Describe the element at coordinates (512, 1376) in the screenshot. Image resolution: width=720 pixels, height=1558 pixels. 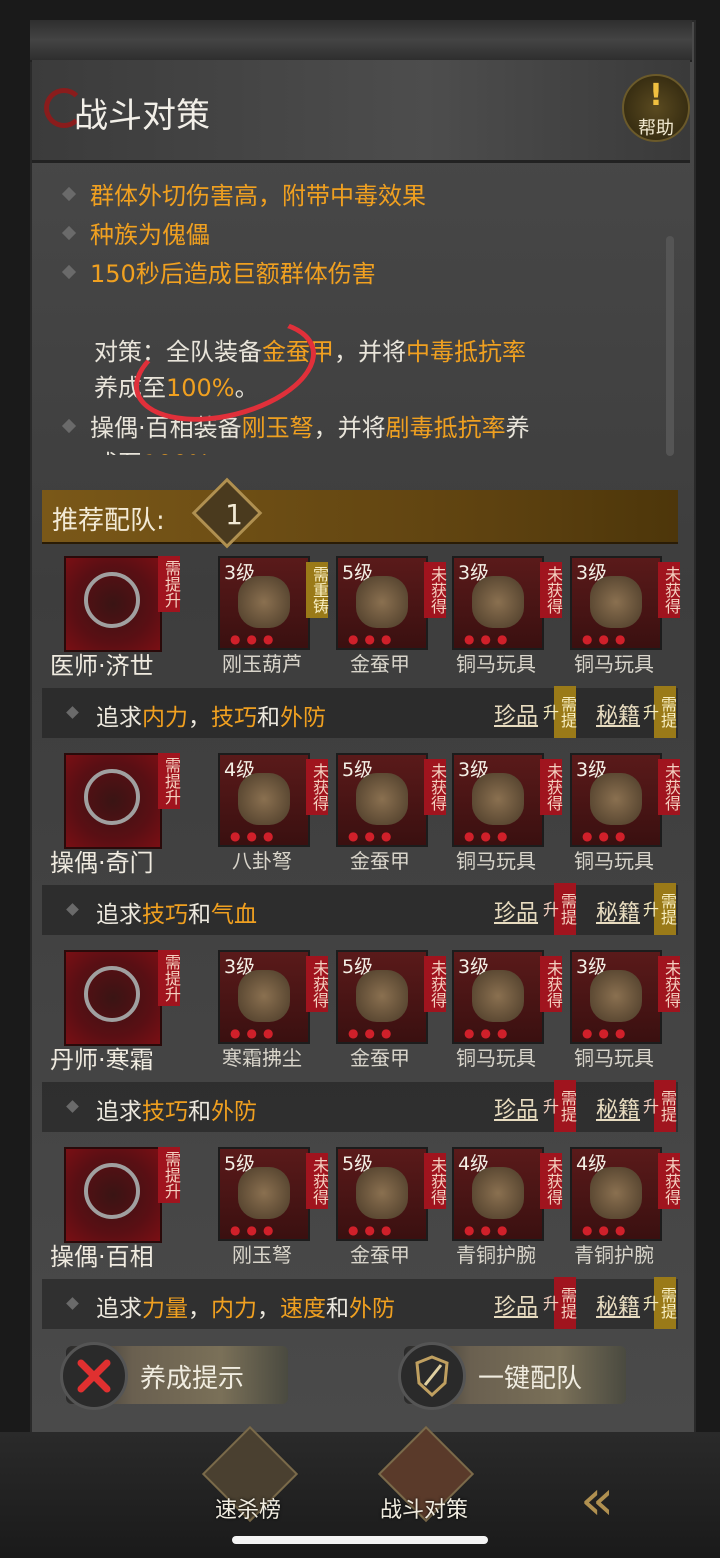
I see `auto-team-button: 一键配队` at that location.